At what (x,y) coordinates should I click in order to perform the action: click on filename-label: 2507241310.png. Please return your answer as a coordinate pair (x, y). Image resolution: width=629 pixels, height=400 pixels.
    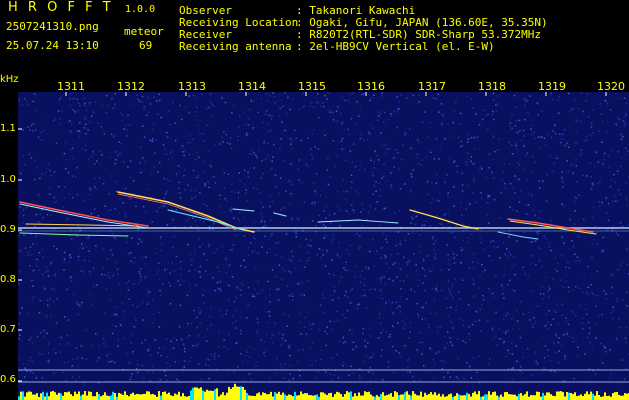
    Looking at the image, I should click on (52, 26).